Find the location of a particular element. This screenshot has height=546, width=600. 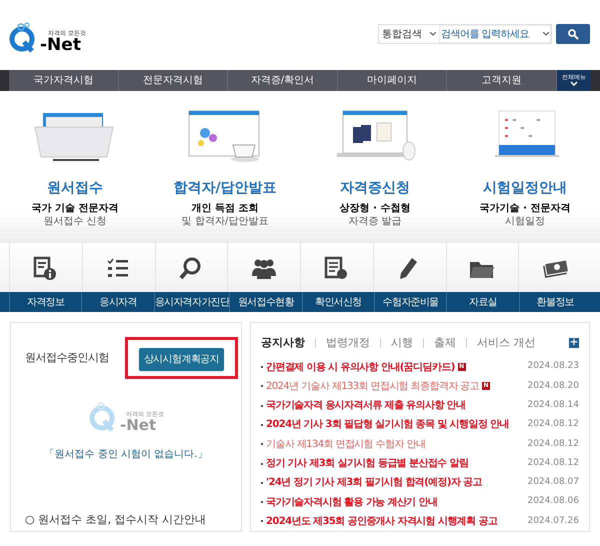

quick-link: 확인서신청 is located at coordinates (338, 302).